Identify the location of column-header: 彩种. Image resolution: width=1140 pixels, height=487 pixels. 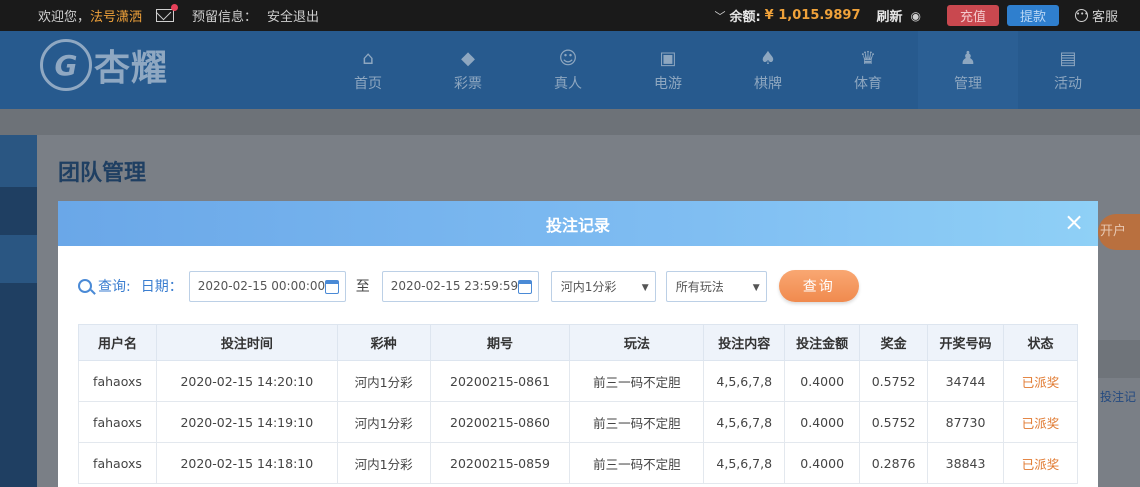
(383, 342).